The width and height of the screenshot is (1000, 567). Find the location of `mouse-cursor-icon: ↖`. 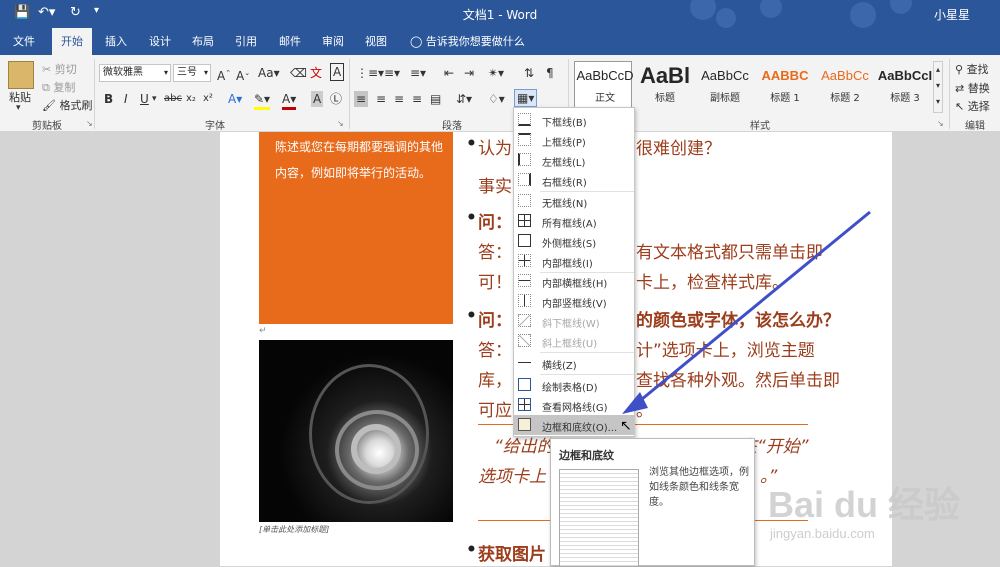

mouse-cursor-icon: ↖ is located at coordinates (626, 426).